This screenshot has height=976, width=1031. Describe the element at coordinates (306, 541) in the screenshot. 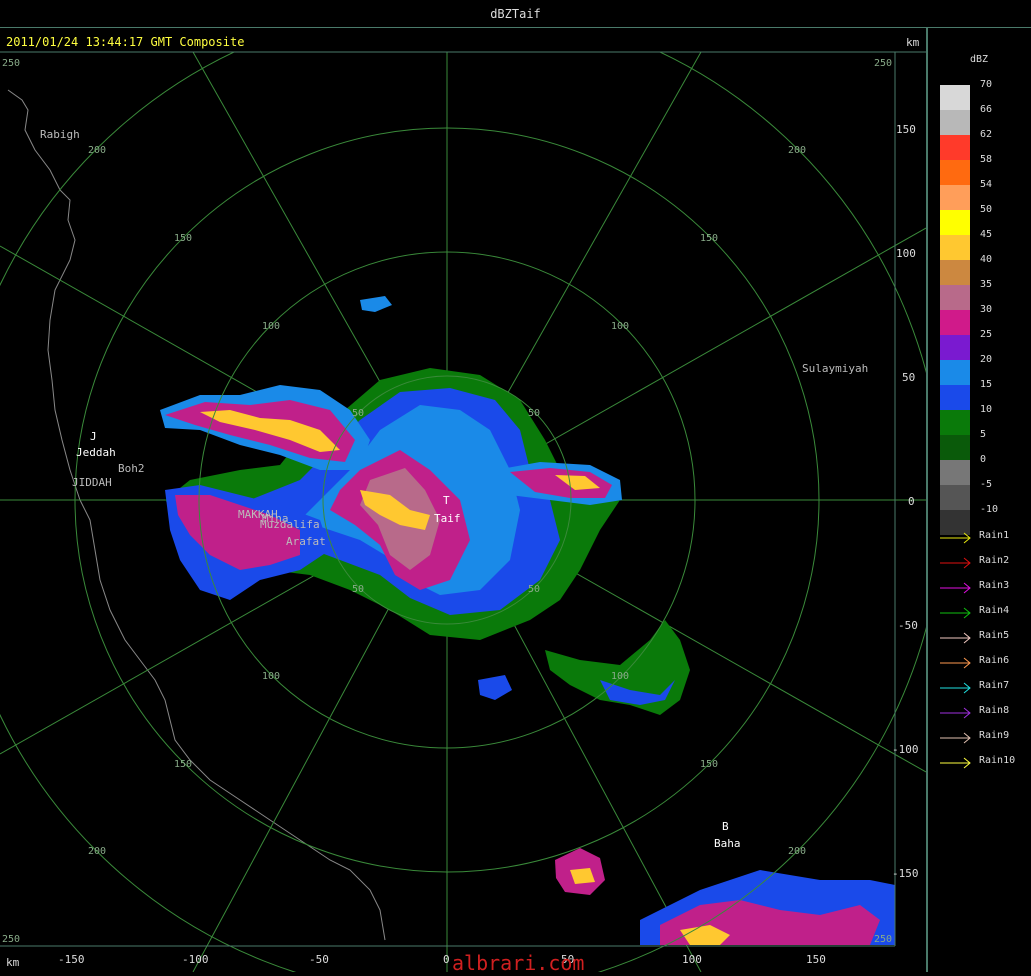

I see `place-arafat: Arafat` at that location.